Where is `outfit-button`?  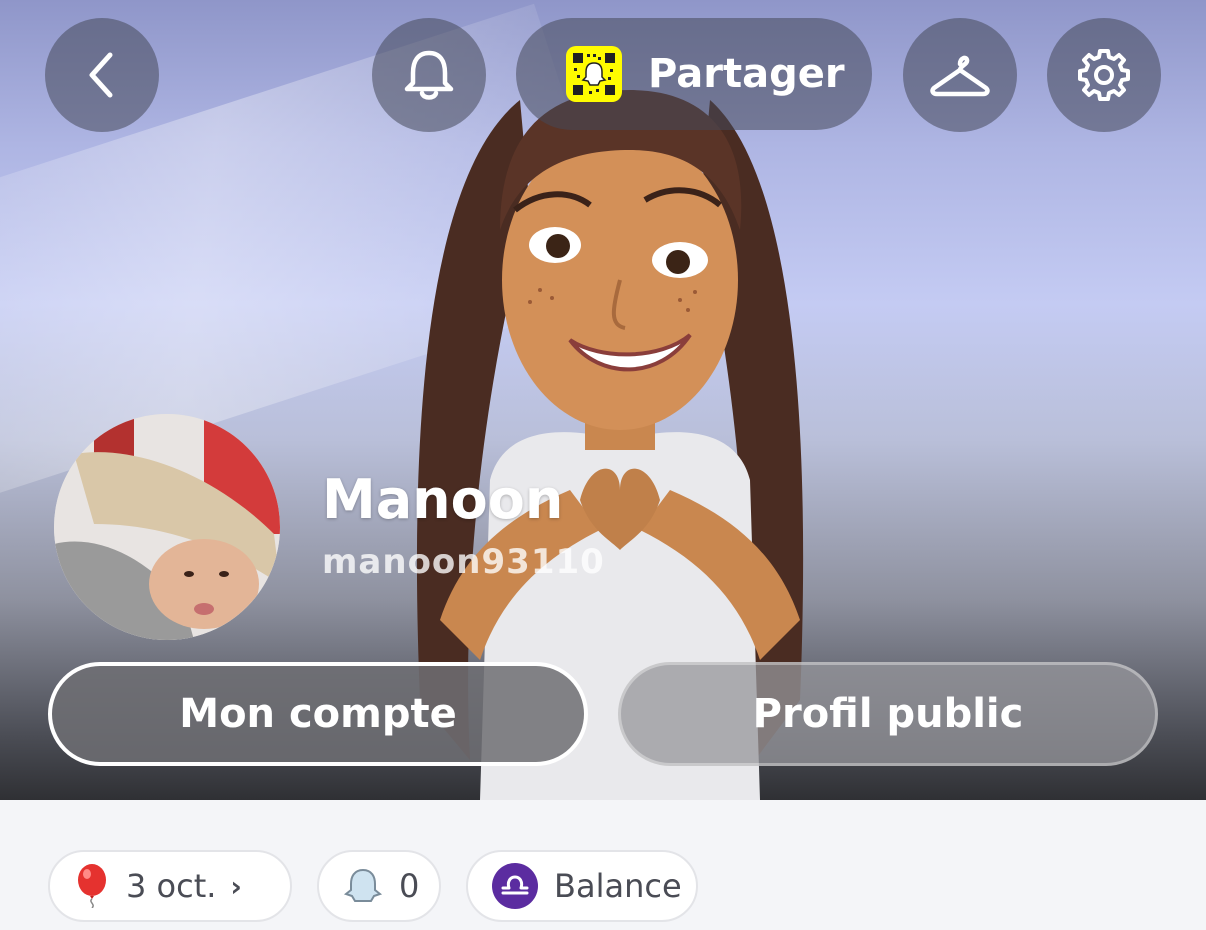 outfit-button is located at coordinates (960, 75).